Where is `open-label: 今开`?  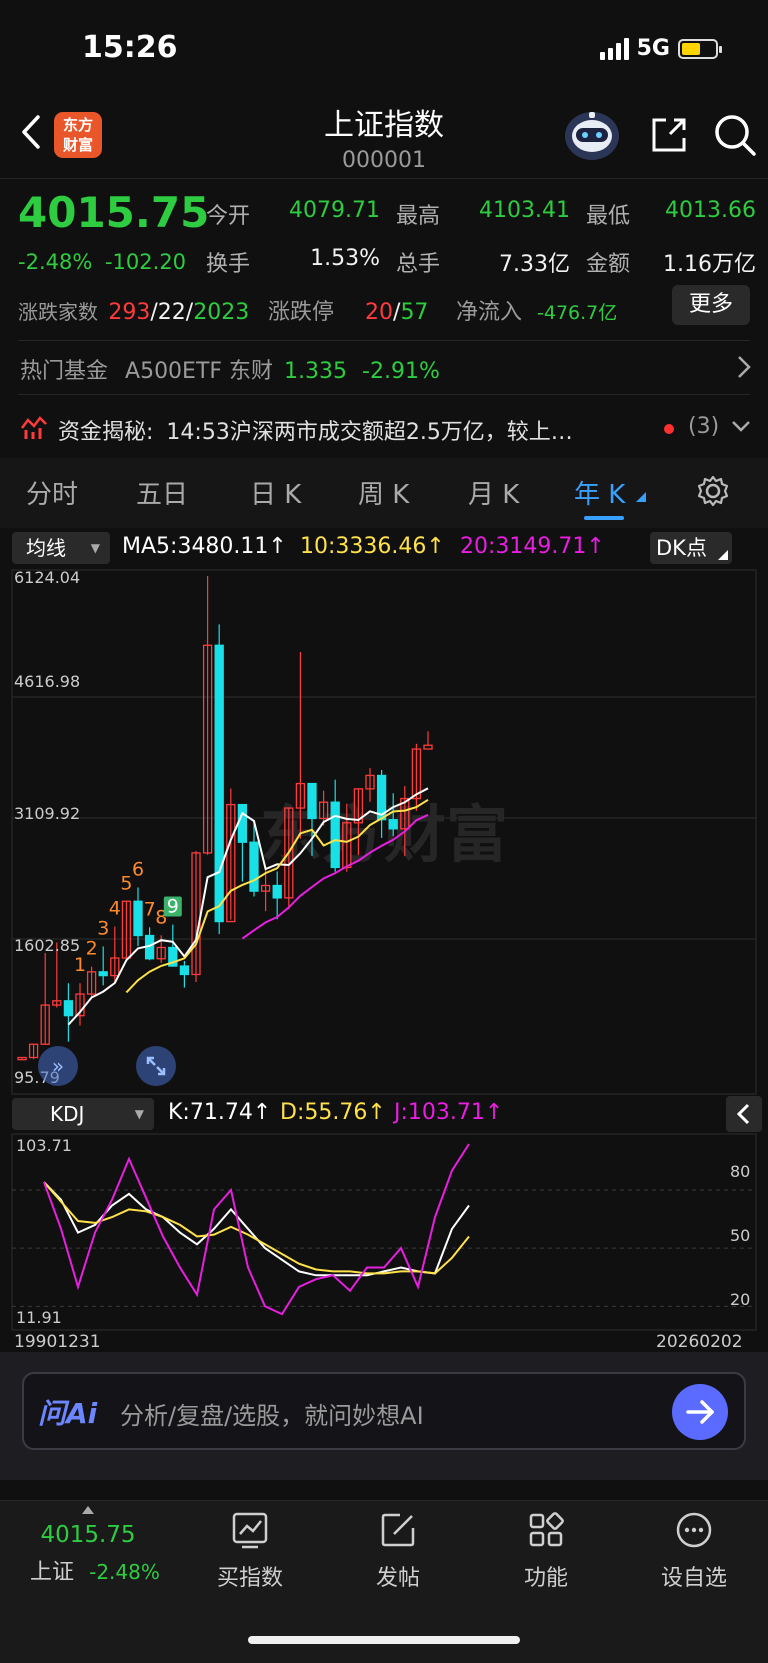
open-label: 今开 is located at coordinates (228, 216).